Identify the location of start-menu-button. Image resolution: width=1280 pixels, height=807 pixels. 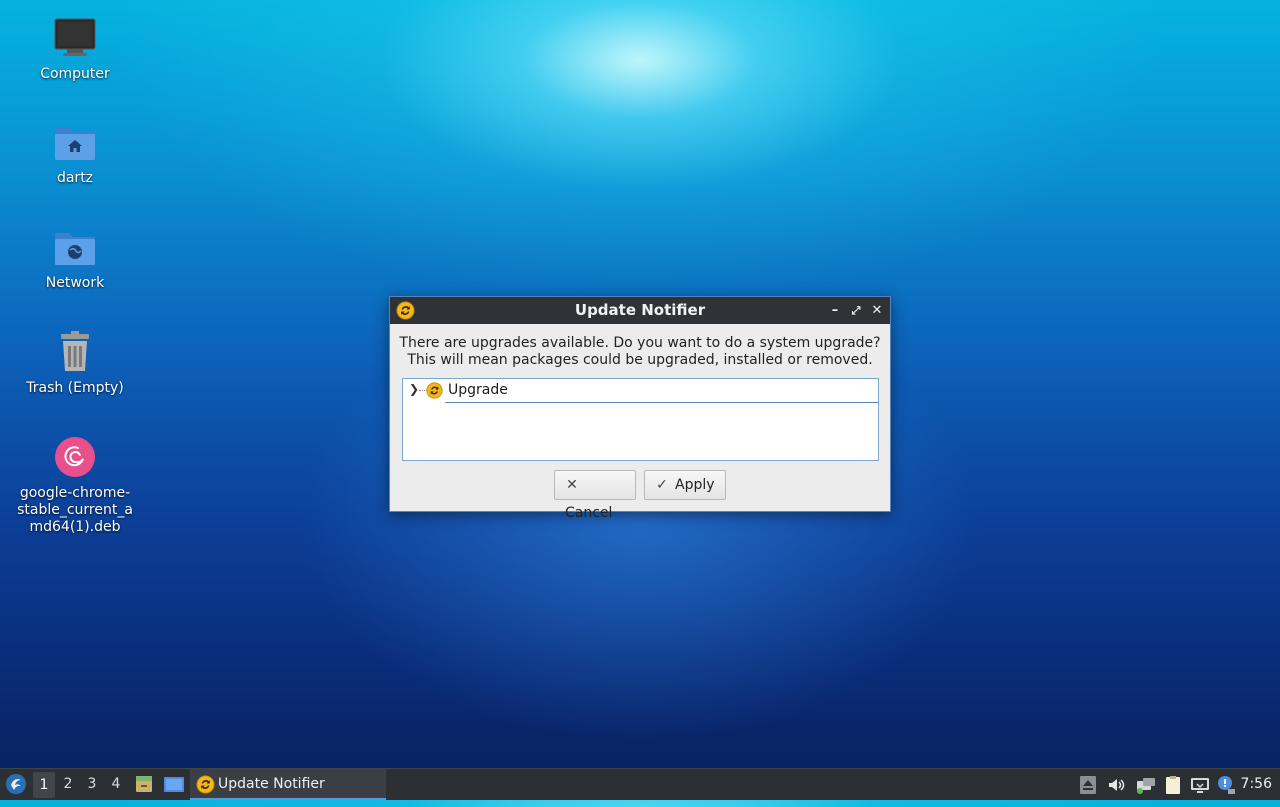
(16, 784).